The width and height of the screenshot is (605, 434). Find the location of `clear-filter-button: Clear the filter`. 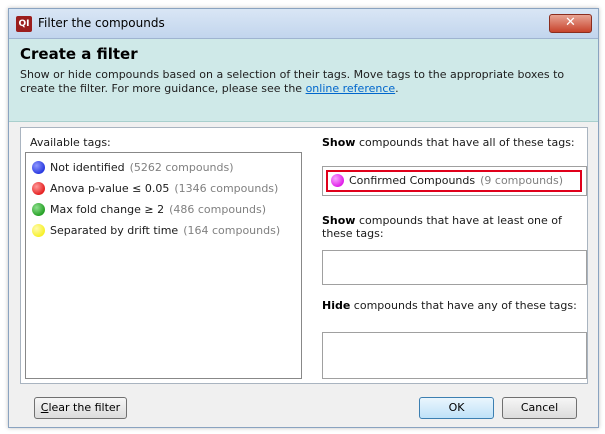

clear-filter-button: Clear the filter is located at coordinates (80, 408).